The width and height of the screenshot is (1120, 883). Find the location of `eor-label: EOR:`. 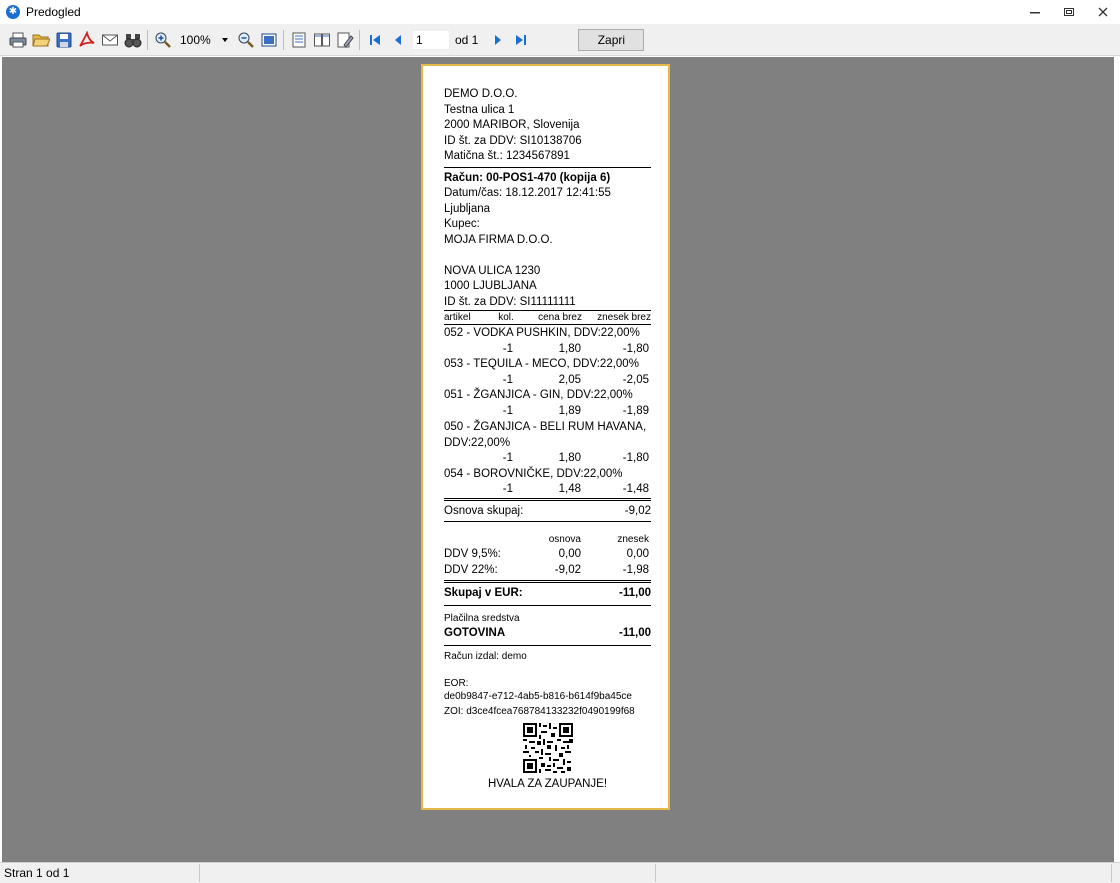

eor-label: EOR: is located at coordinates (456, 683).